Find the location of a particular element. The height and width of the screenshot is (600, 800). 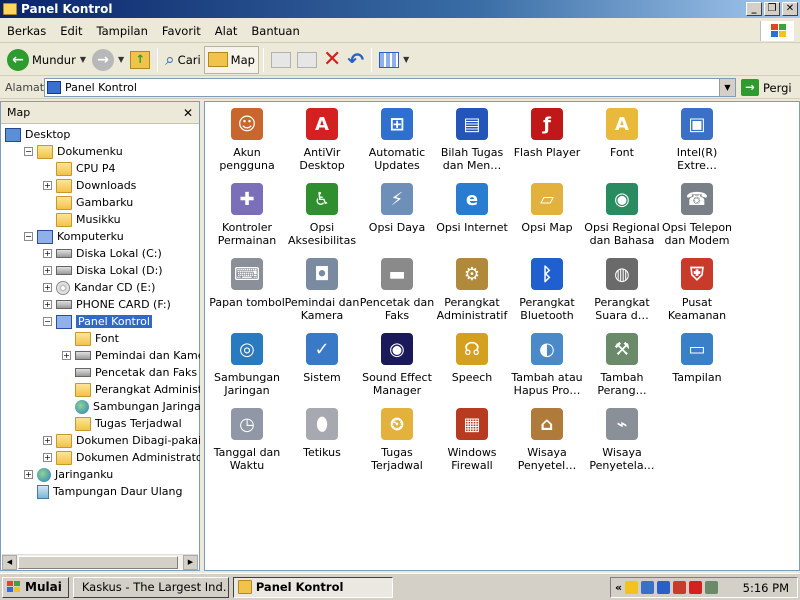

control-panel-item: ◉ Opsi Regional dan Bahasa is located at coordinates (622, 215).